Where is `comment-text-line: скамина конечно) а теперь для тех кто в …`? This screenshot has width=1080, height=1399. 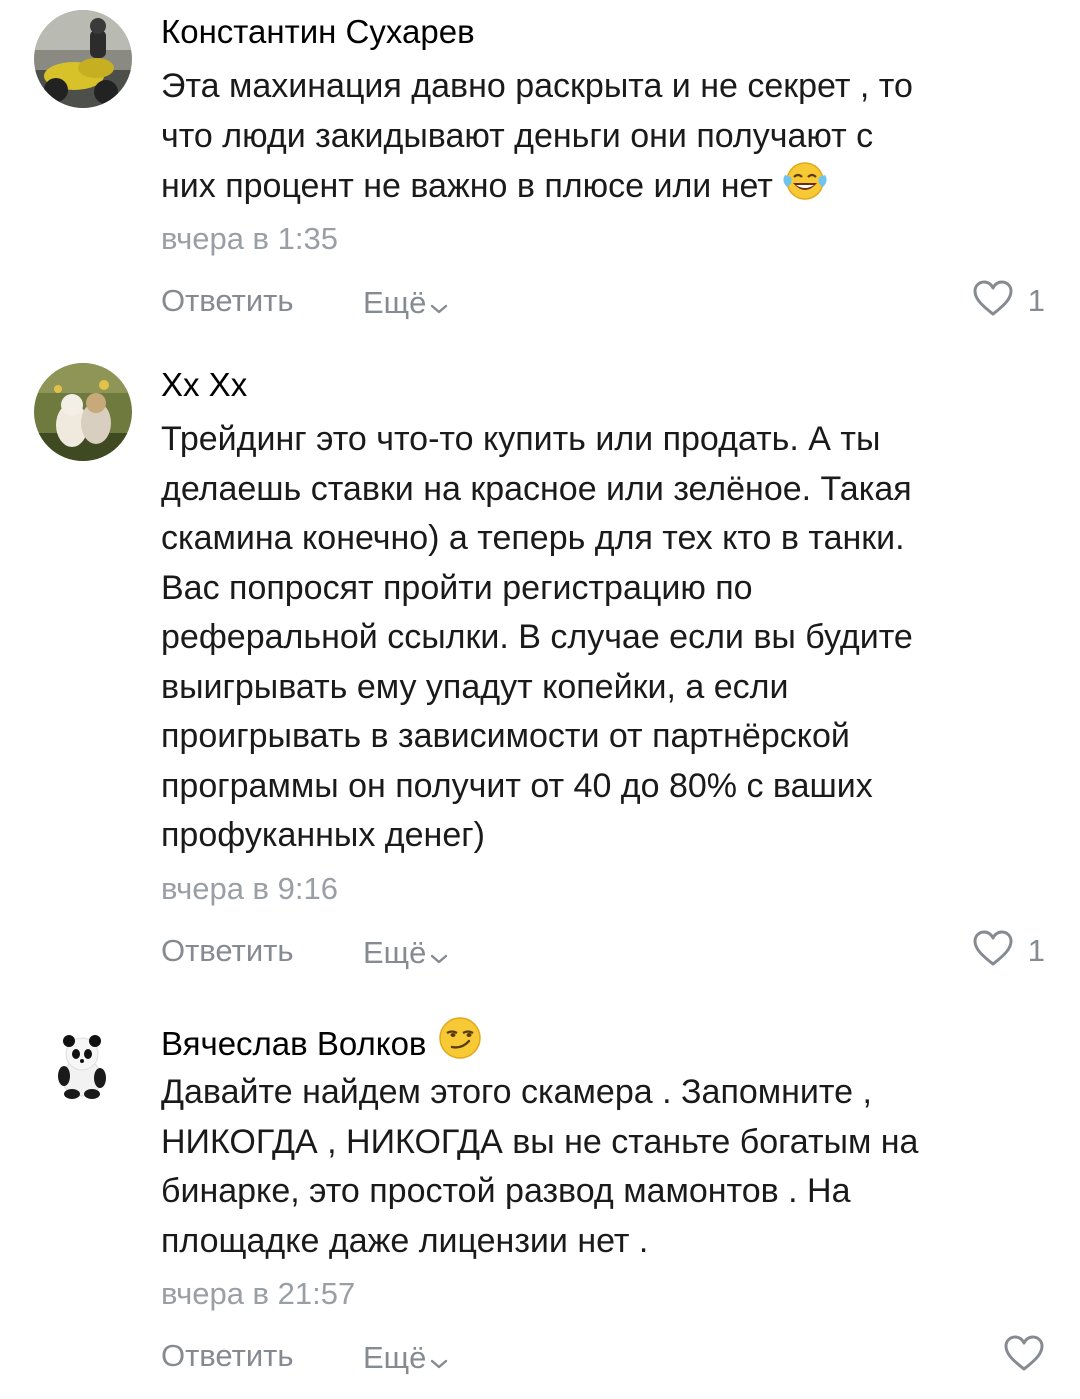
comment-text-line: скамина конечно) а теперь для тех кто в … is located at coordinates (533, 538).